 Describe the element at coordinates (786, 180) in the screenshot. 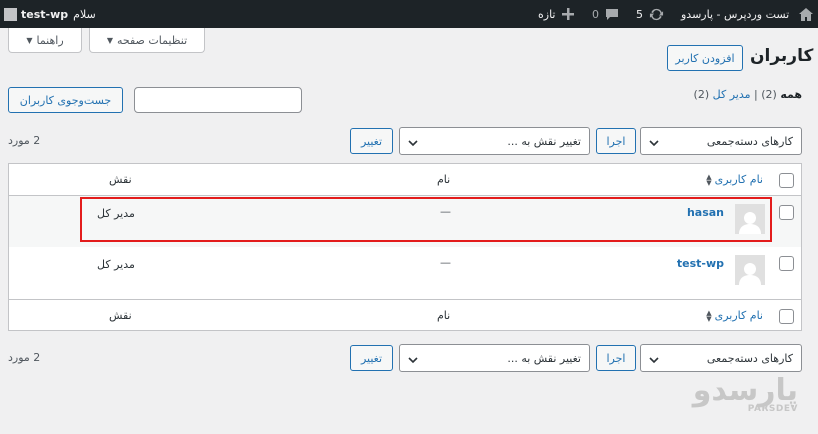

I see `select-all-checkbox` at that location.